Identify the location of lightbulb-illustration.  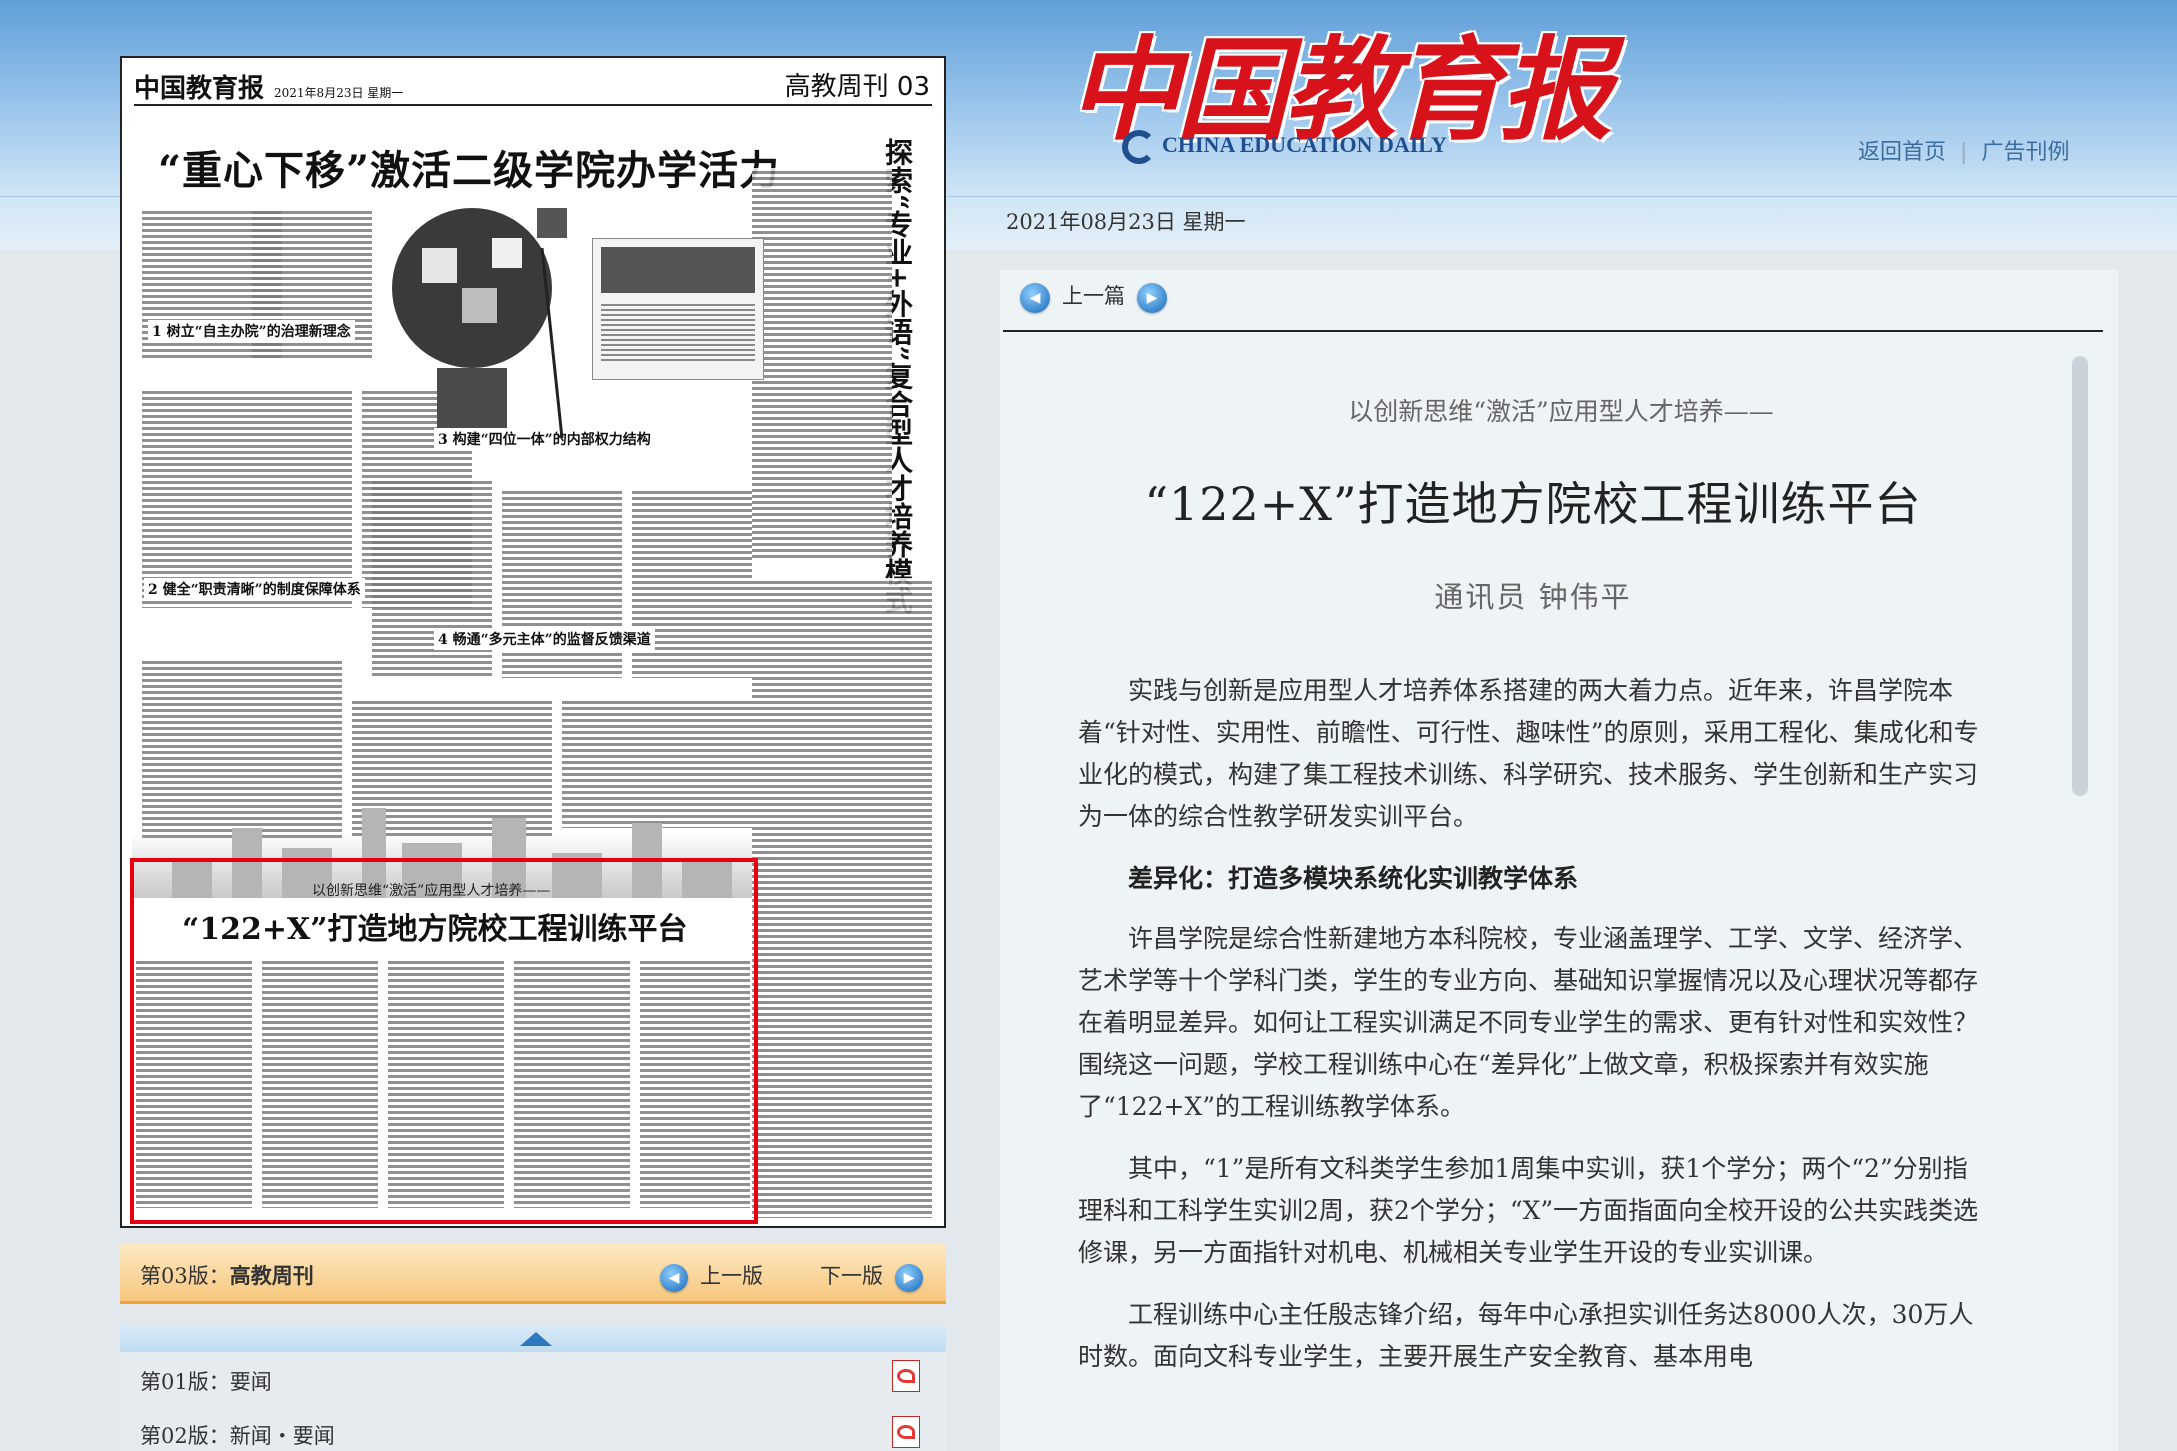
(479, 323).